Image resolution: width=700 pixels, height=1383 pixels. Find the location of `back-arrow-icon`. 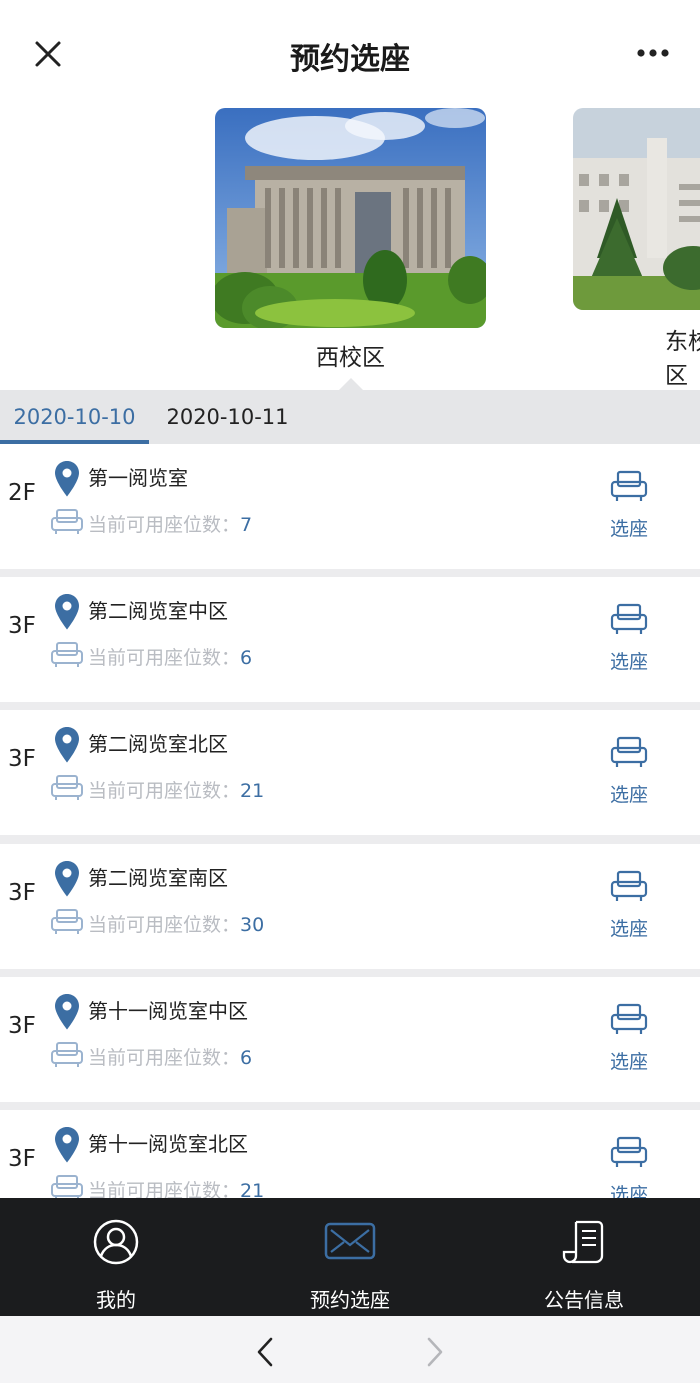

back-arrow-icon is located at coordinates (265, 1352).